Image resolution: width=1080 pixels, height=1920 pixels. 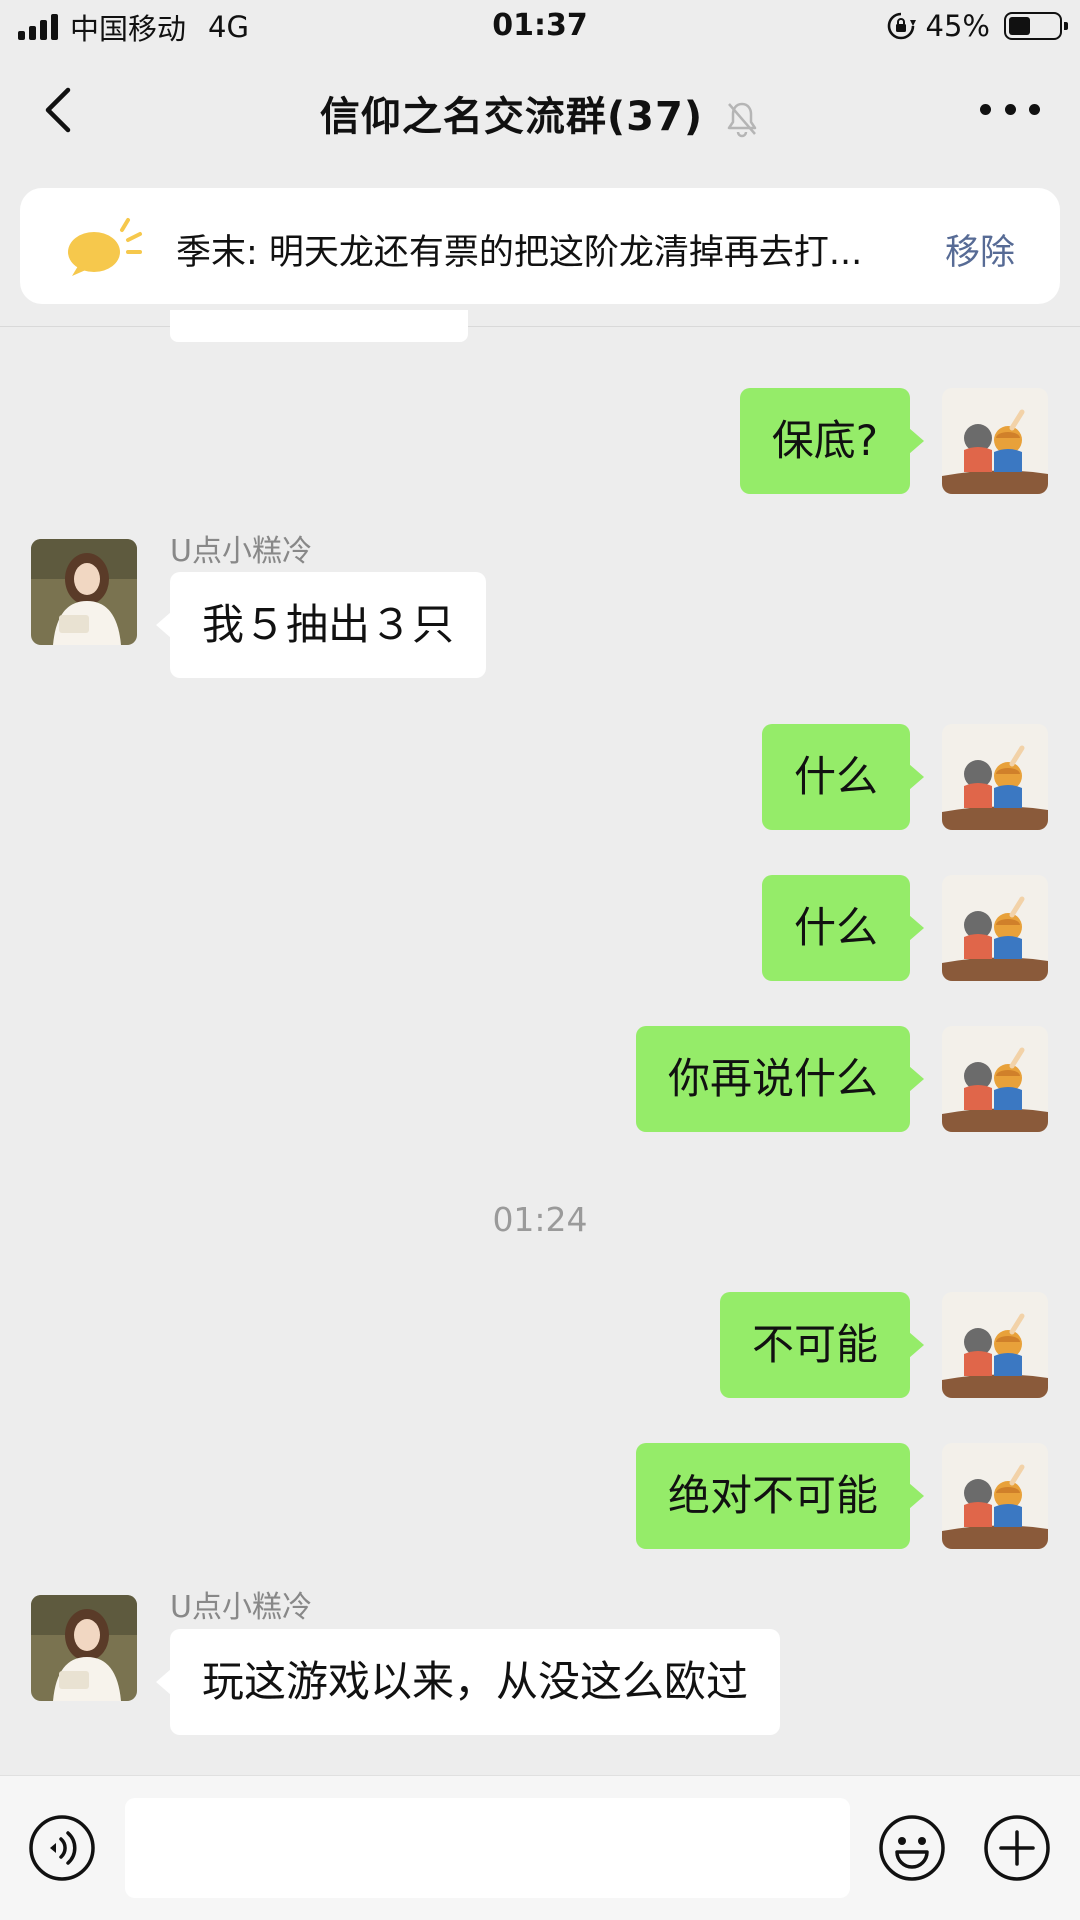 I want to click on nav-bar: 信仰之名交流群(37), so click(x=540, y=109).